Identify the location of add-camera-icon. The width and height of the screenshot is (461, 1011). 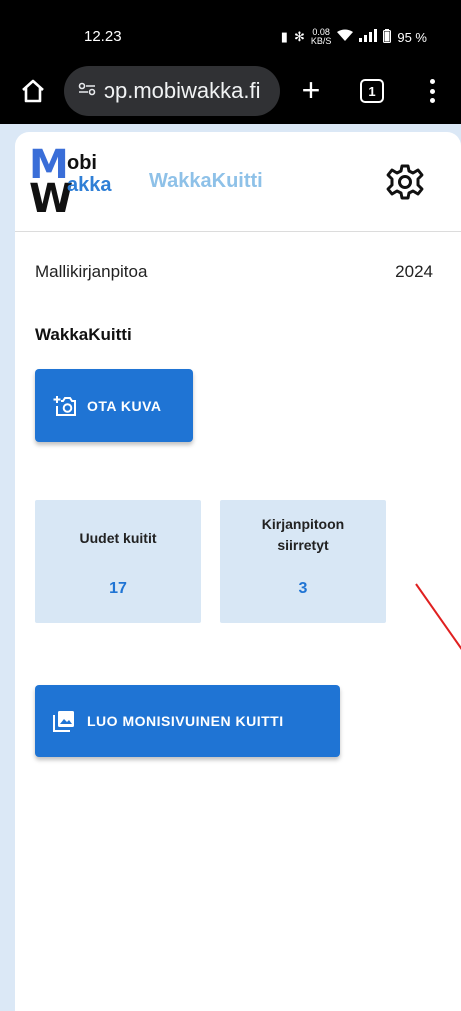
(64, 405).